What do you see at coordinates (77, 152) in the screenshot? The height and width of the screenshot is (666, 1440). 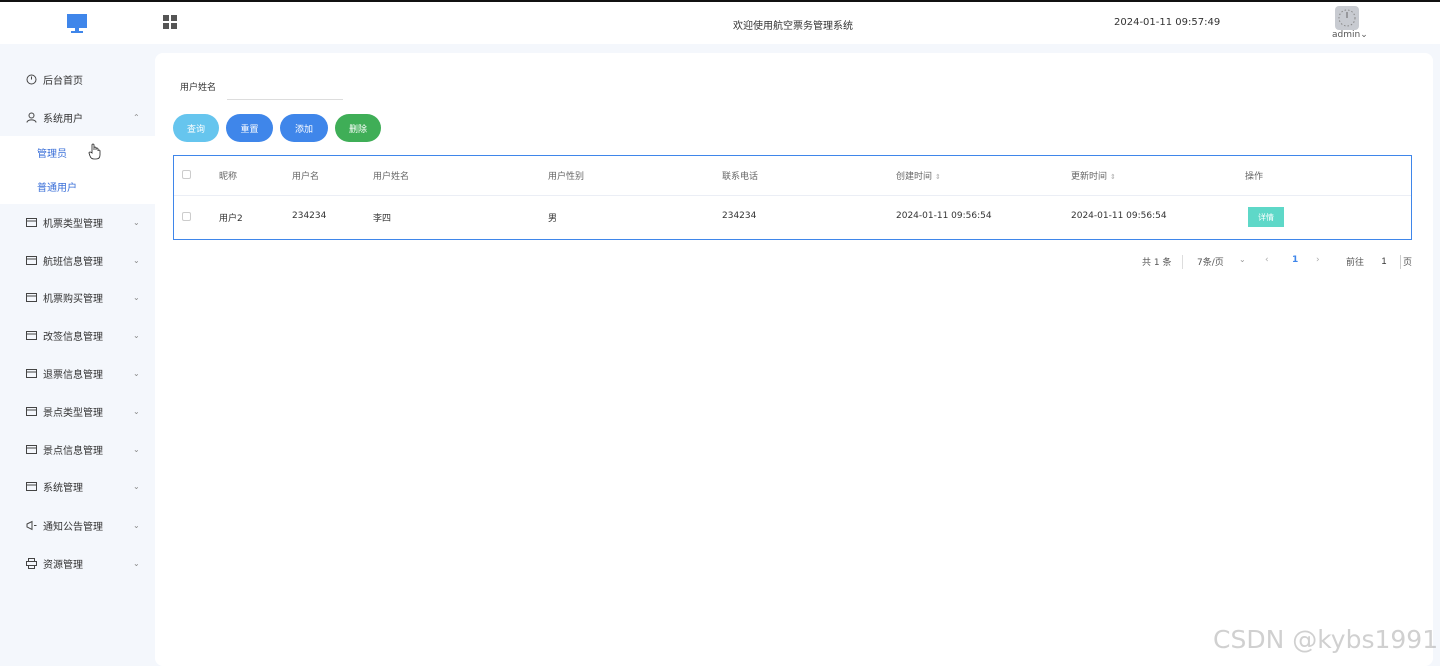 I see `sidebar-subitem-admin: 管理员` at bounding box center [77, 152].